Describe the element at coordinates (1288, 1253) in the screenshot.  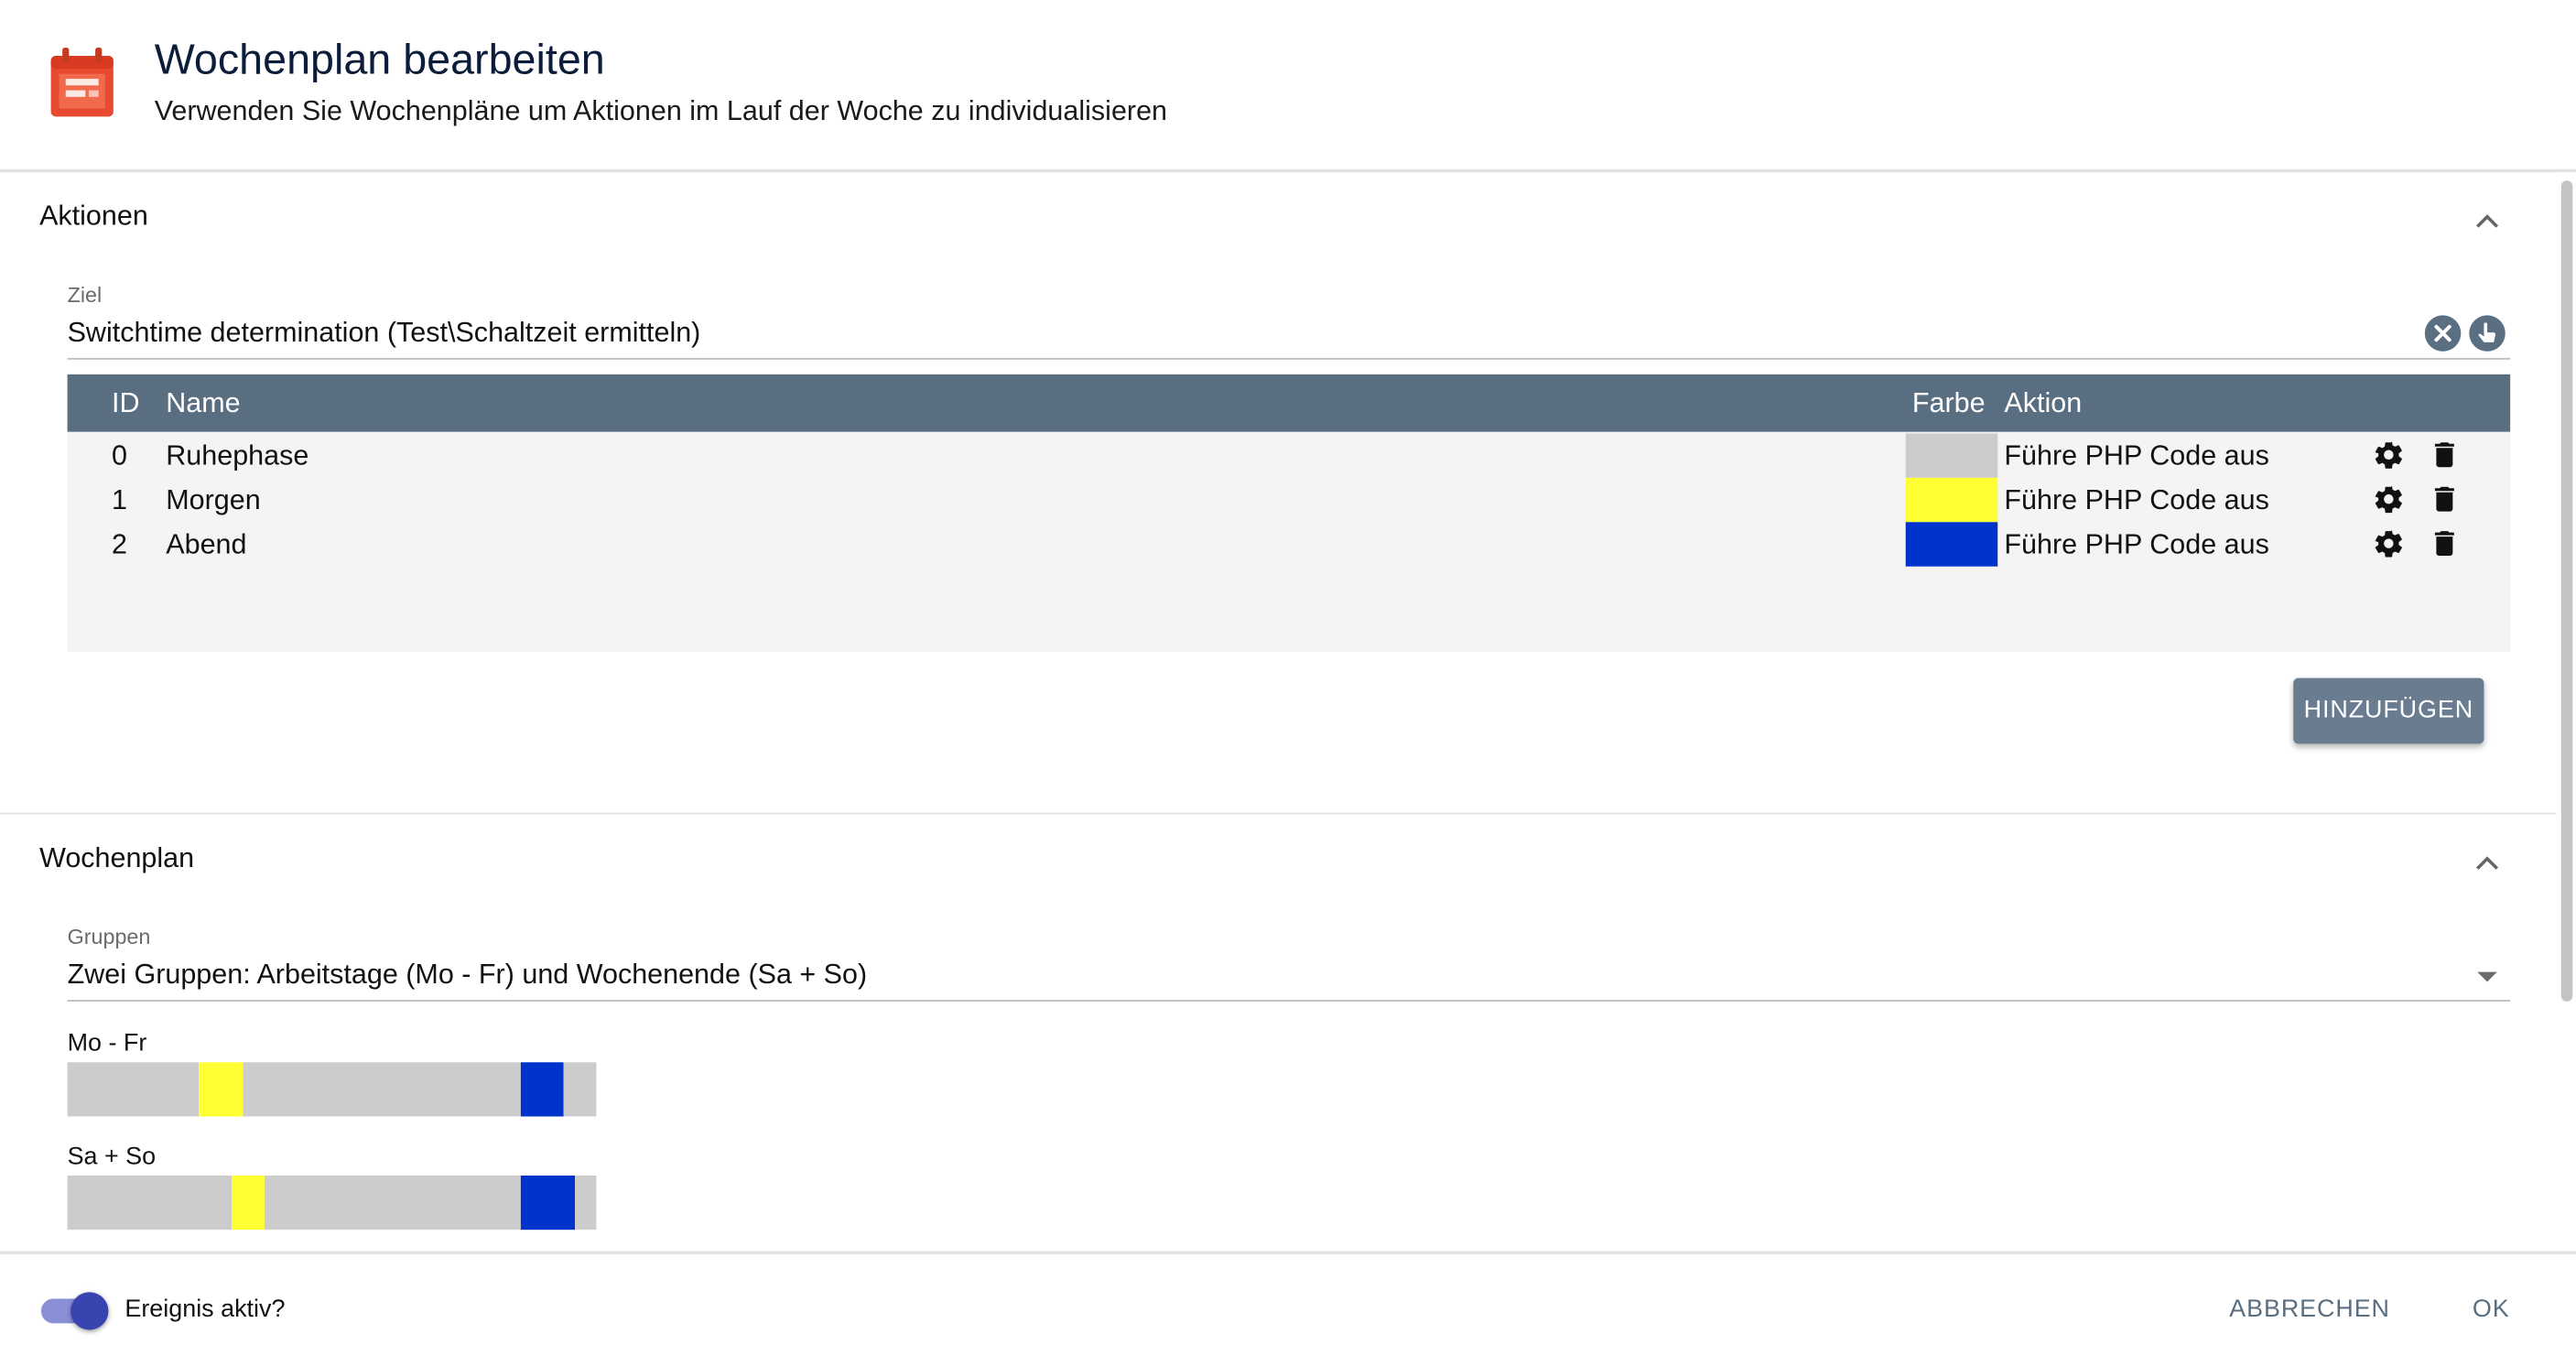
I see `footer-divider` at that location.